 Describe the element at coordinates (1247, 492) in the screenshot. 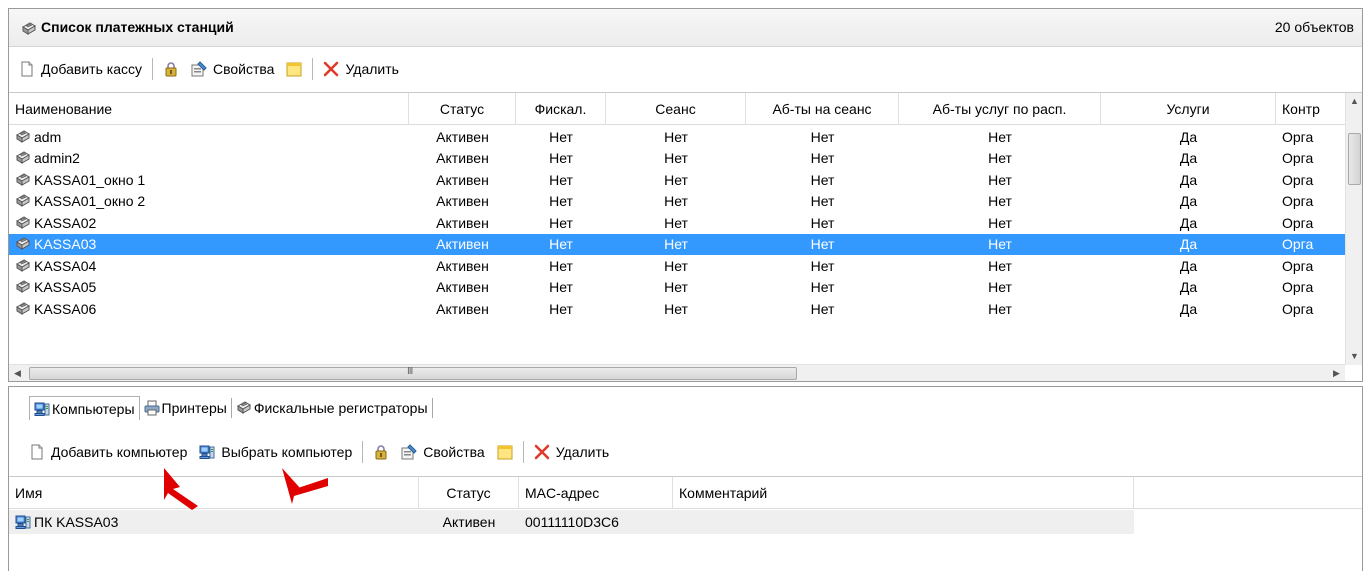

I see `column-header-filler` at that location.